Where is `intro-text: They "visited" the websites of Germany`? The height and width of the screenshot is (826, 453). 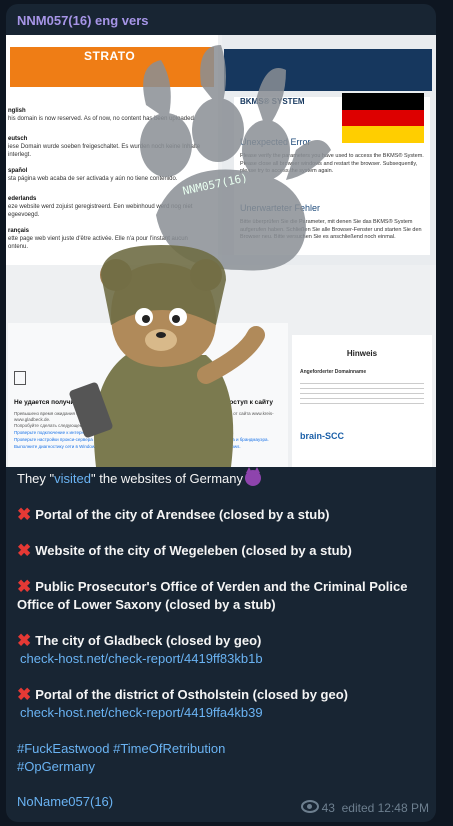 intro-text: They "visited" the websites of Germany is located at coordinates (139, 477).